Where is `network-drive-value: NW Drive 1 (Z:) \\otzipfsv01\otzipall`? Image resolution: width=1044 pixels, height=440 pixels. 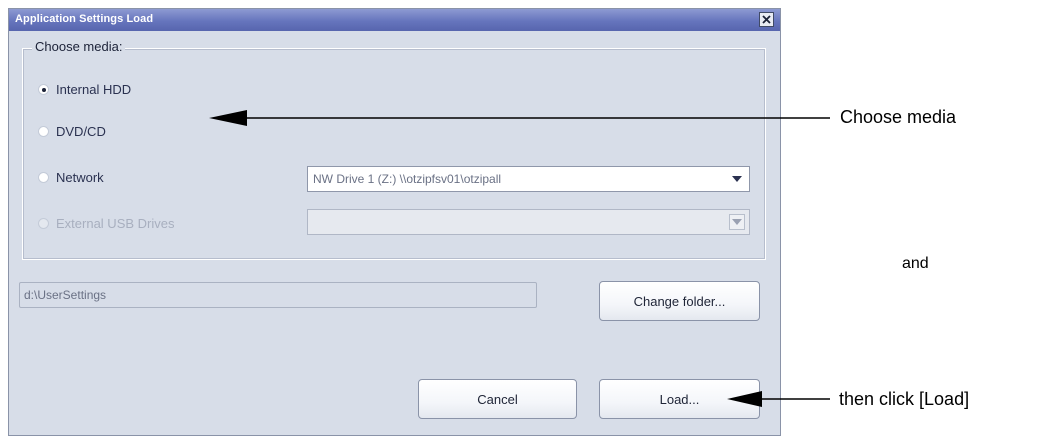
network-drive-value: NW Drive 1 (Z:) \\otzipfsv01\otzipall is located at coordinates (407, 179).